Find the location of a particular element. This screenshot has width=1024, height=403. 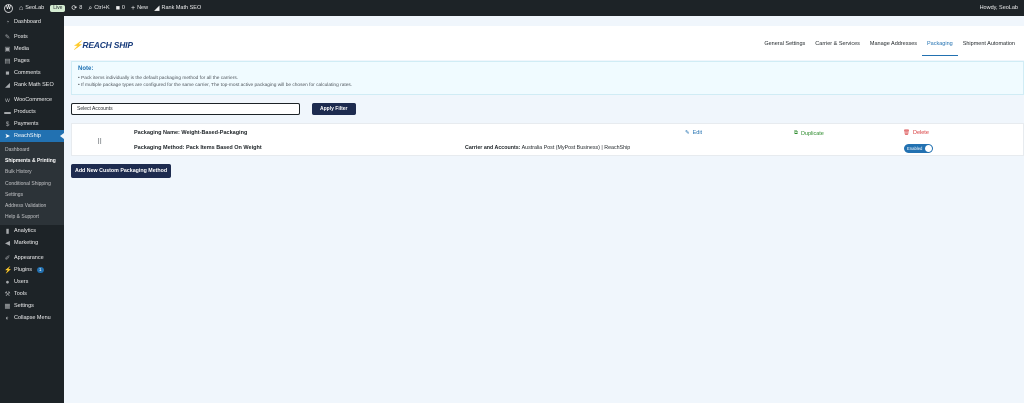

submenu-conditional-shipping: Conditional Shipping is located at coordinates (32, 183).